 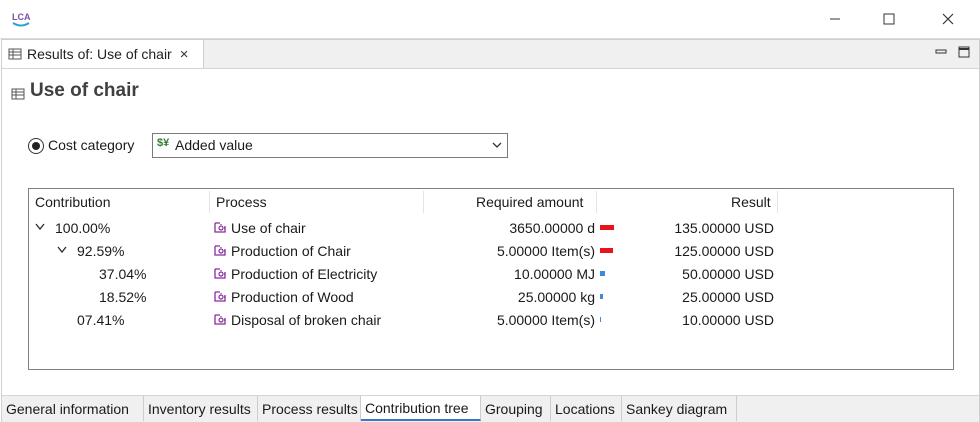 What do you see at coordinates (99, 54) in the screenshot?
I see `editor-tab-label: Results of: Use of chair` at bounding box center [99, 54].